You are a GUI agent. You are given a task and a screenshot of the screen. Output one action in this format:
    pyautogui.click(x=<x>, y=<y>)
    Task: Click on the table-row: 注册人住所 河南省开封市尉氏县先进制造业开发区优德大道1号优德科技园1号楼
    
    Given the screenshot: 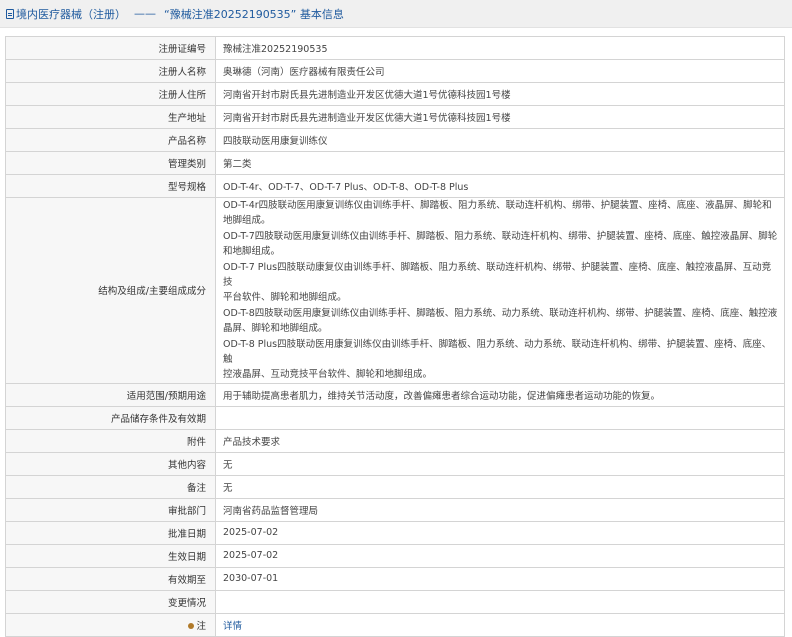 What is the action you would take?
    pyautogui.click(x=395, y=94)
    